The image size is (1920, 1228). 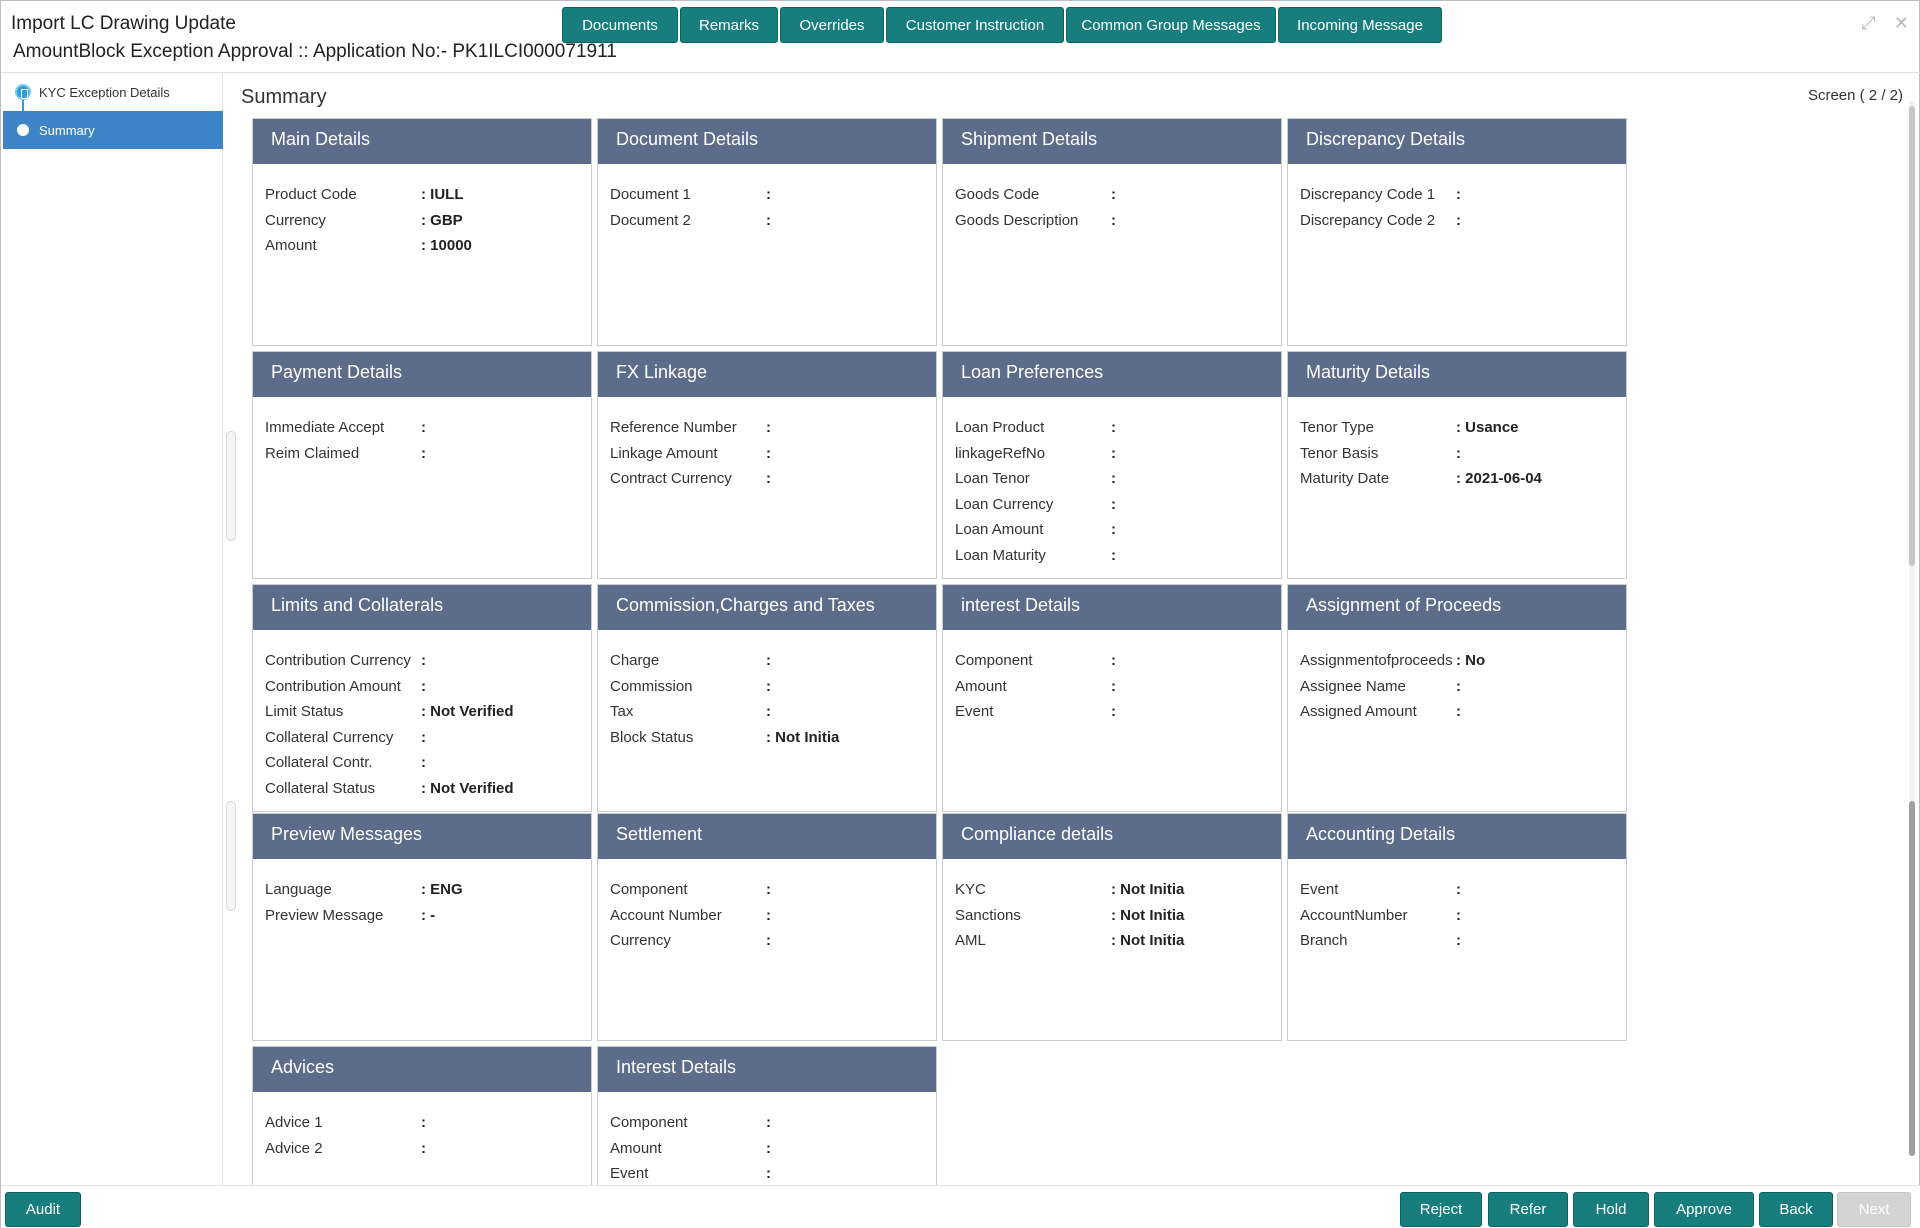 I want to click on field-row: Block Status: Not Initia, so click(x=773, y=738).